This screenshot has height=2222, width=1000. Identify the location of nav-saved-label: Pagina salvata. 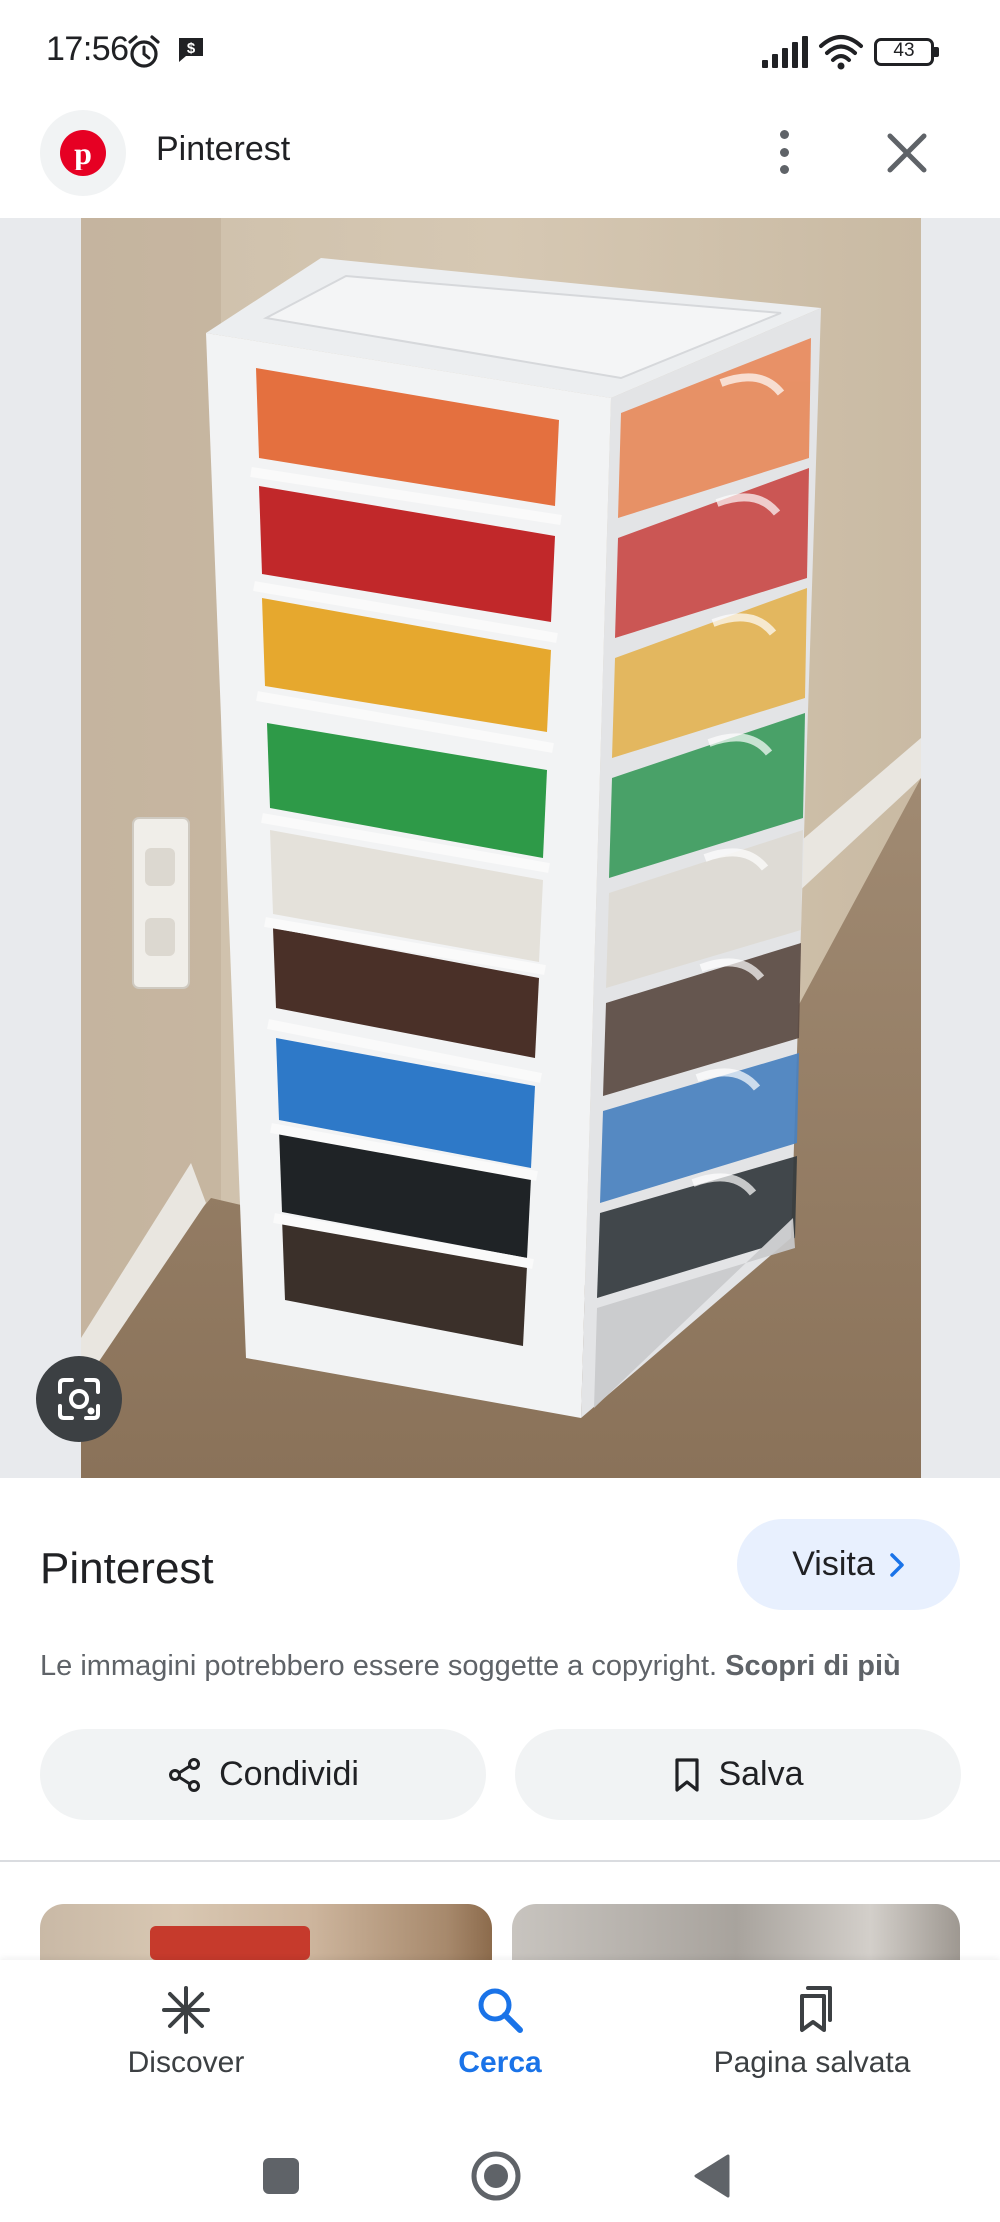
(812, 2062).